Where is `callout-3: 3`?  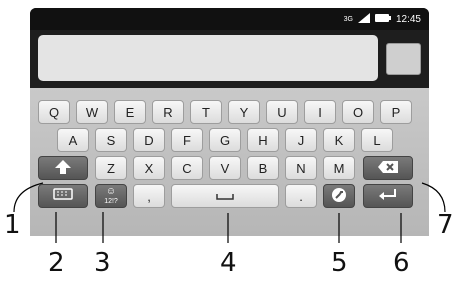
callout-3: 3 is located at coordinates (102, 263).